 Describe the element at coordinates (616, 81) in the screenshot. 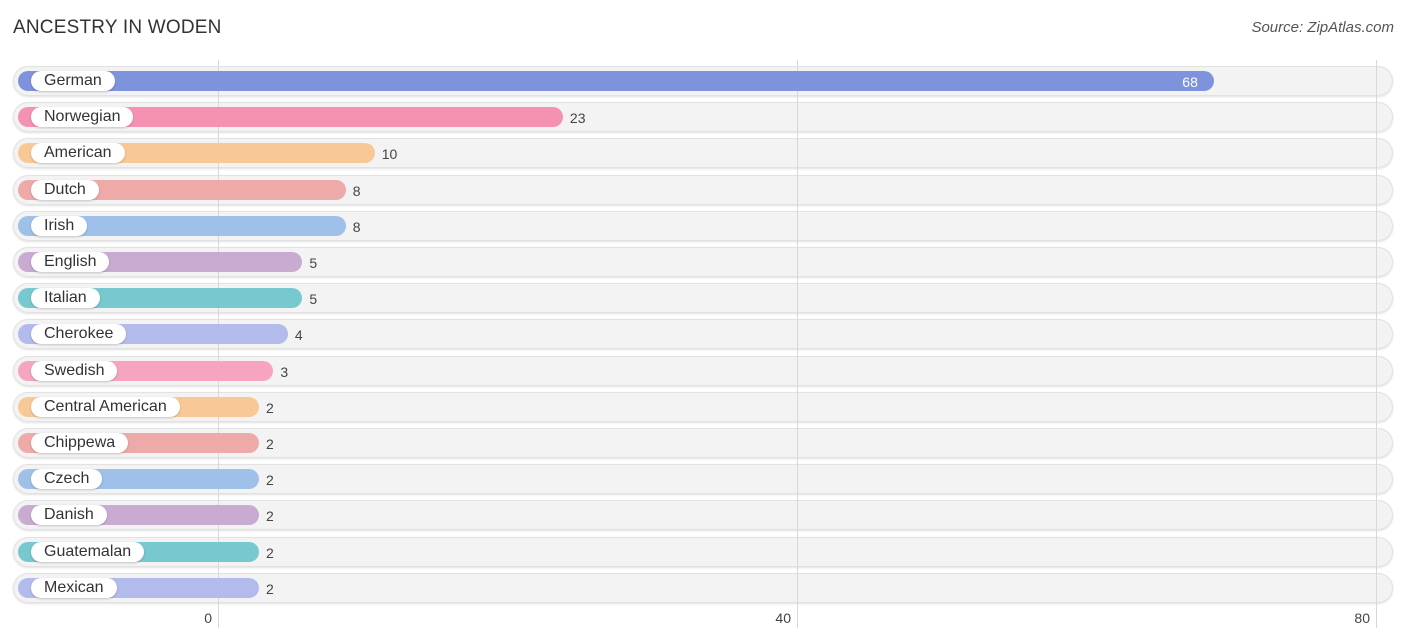

I see `bar` at that location.